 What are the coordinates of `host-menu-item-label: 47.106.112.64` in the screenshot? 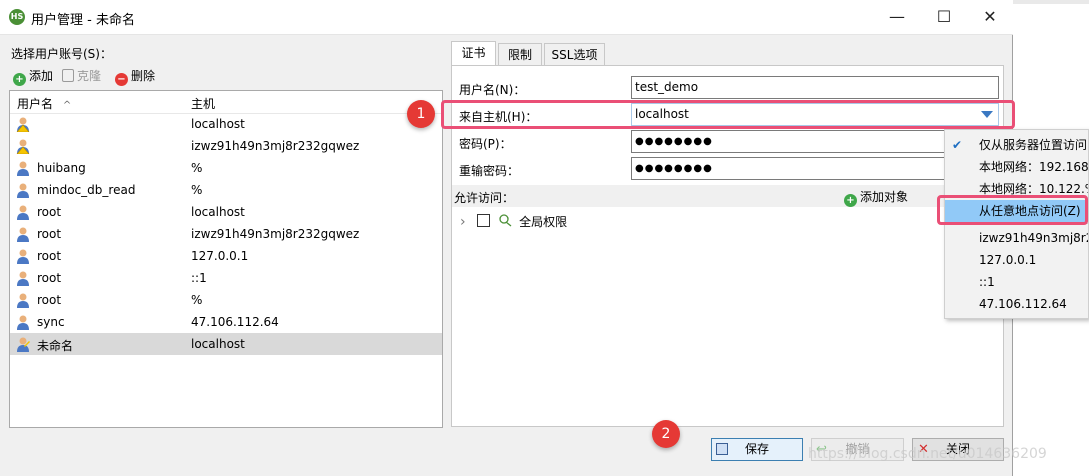 It's located at (1023, 304).